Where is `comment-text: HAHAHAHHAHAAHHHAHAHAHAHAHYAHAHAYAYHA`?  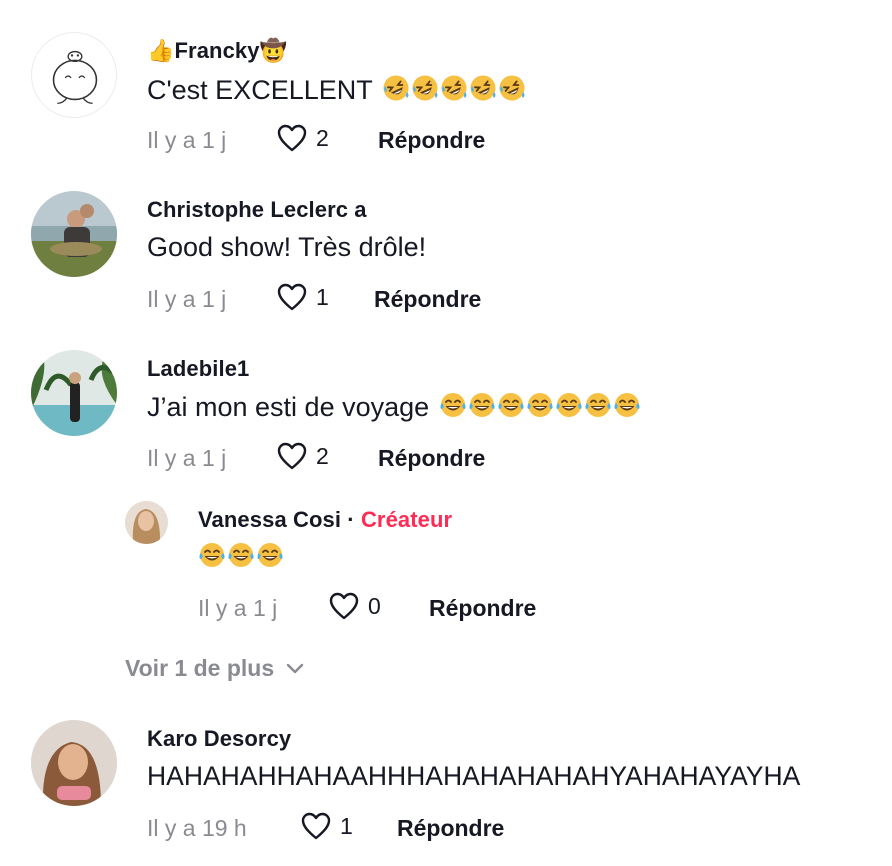 comment-text: HAHAHAHHAHAAHHHAHAHAHAHAHYAHAHAYAYHA is located at coordinates (474, 776).